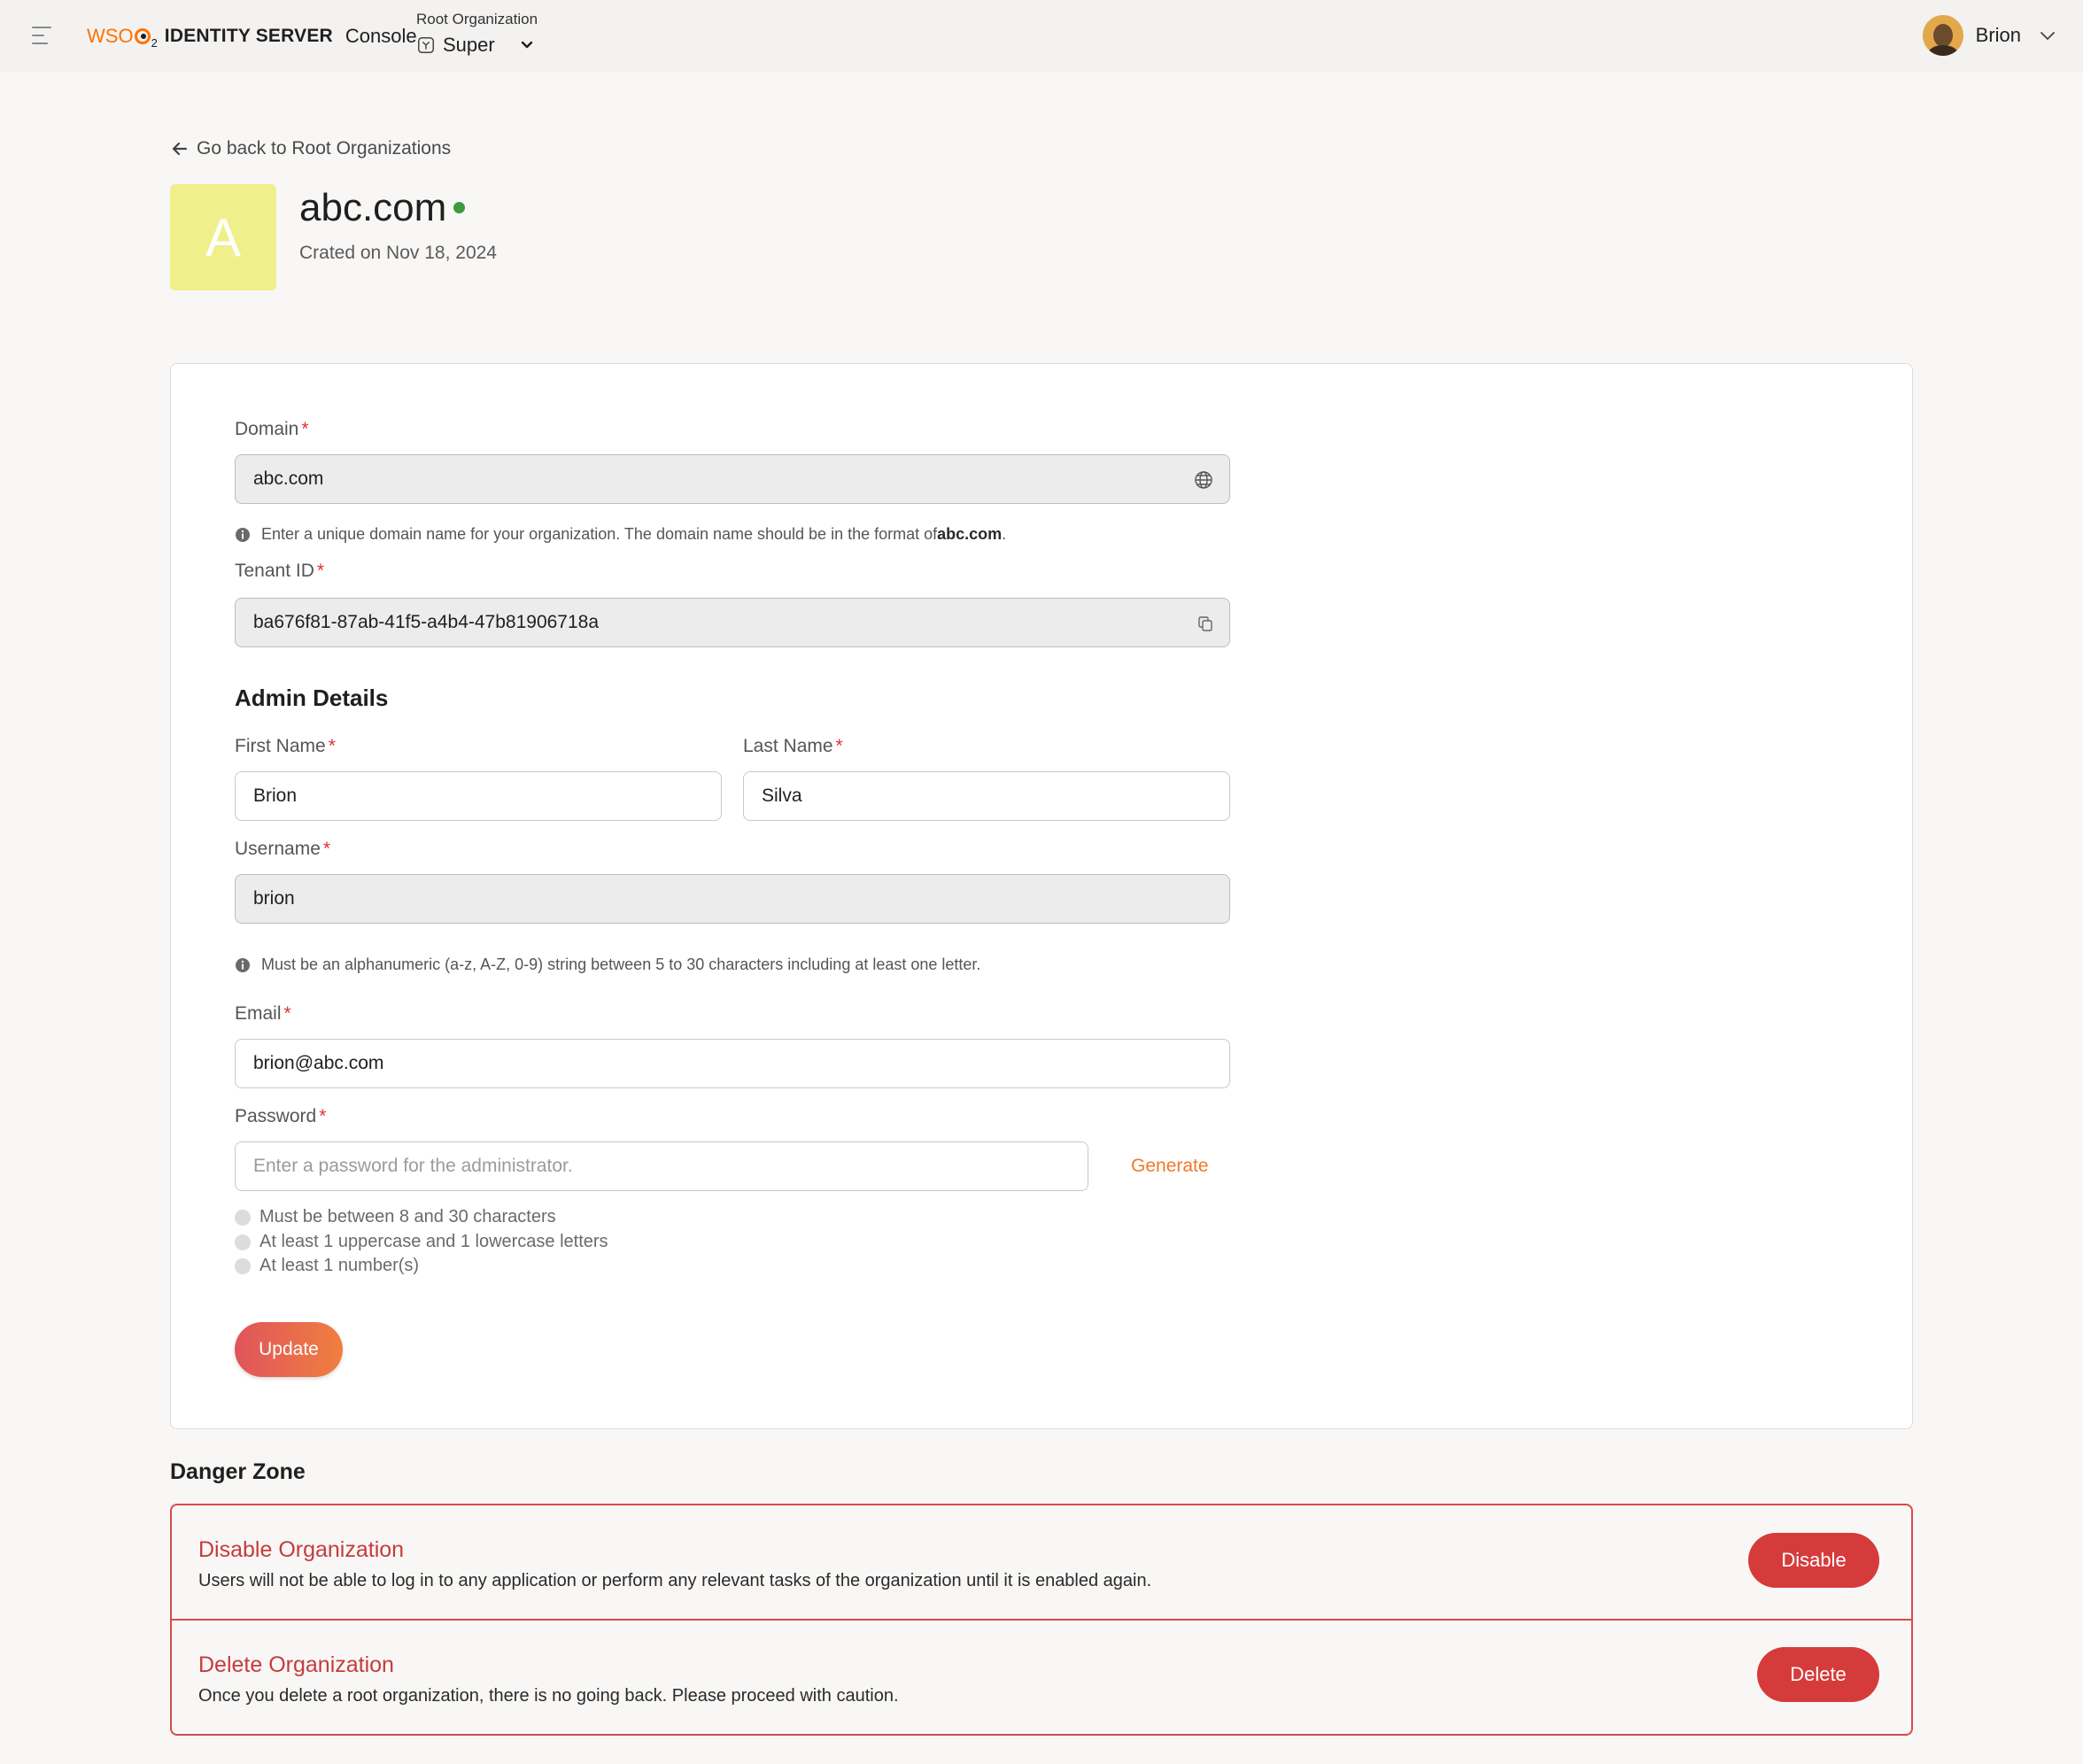  I want to click on org-switcher-dropdown: Super, so click(477, 45).